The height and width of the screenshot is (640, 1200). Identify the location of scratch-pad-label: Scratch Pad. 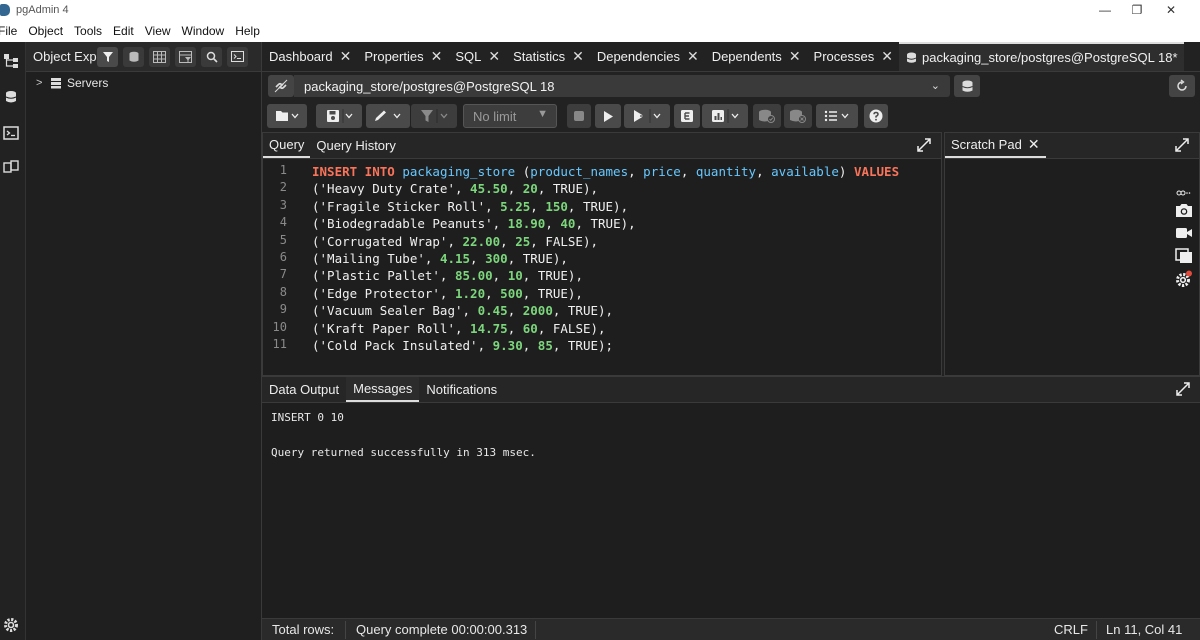
(986, 144).